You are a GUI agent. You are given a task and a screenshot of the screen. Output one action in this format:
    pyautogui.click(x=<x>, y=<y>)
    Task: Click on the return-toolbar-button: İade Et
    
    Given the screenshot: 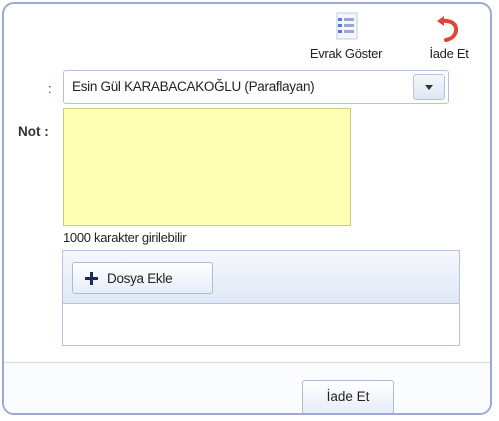 What is the action you would take?
    pyautogui.click(x=449, y=35)
    